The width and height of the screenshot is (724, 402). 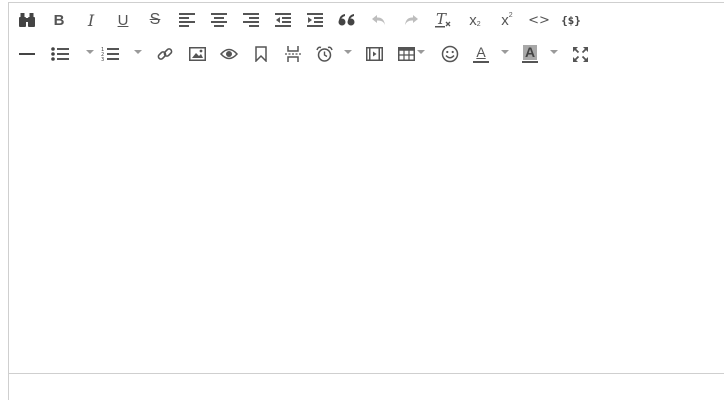 What do you see at coordinates (406, 54) in the screenshot?
I see `table-icon` at bounding box center [406, 54].